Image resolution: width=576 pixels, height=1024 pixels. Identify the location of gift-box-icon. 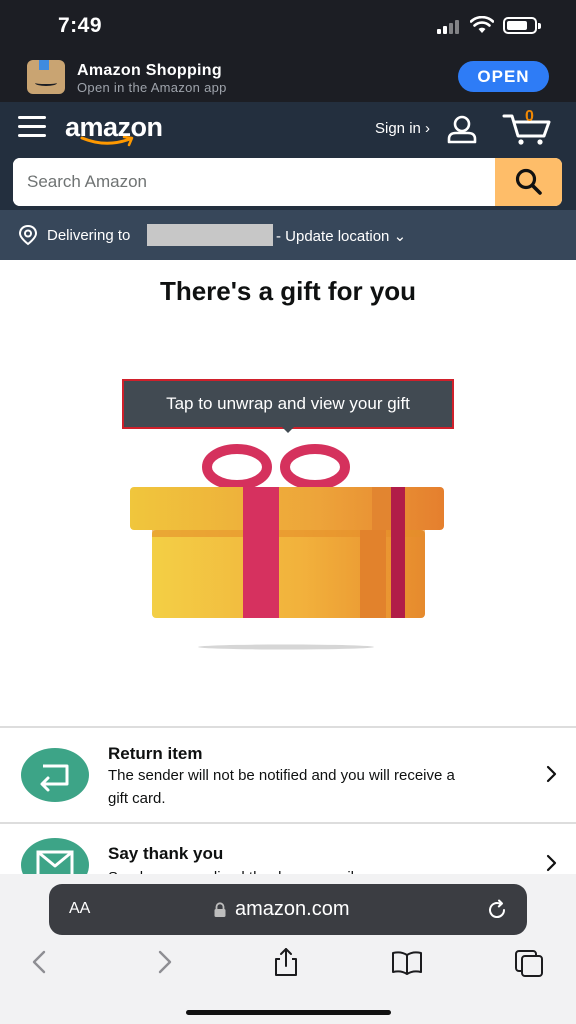
(288, 546).